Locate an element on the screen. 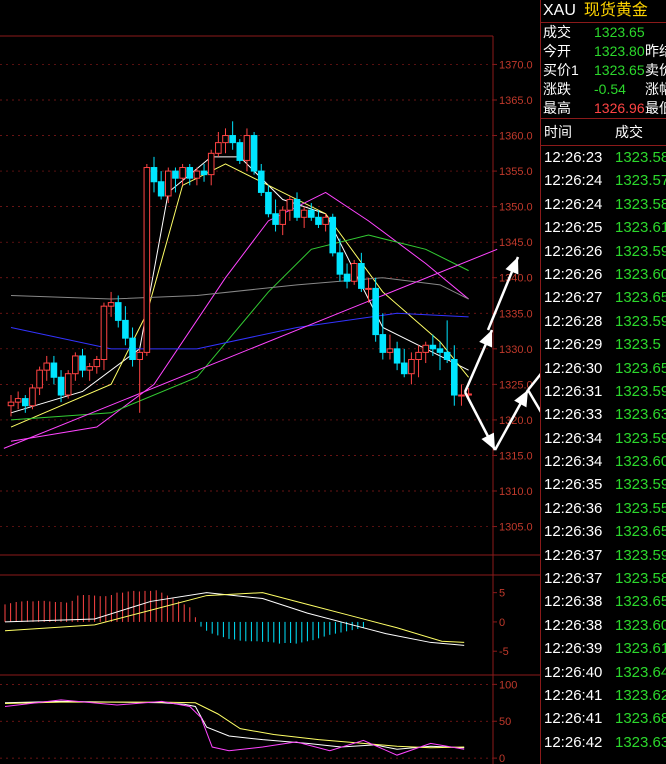 The image size is (666, 764). tick-time: 12:26:35 is located at coordinates (573, 485).